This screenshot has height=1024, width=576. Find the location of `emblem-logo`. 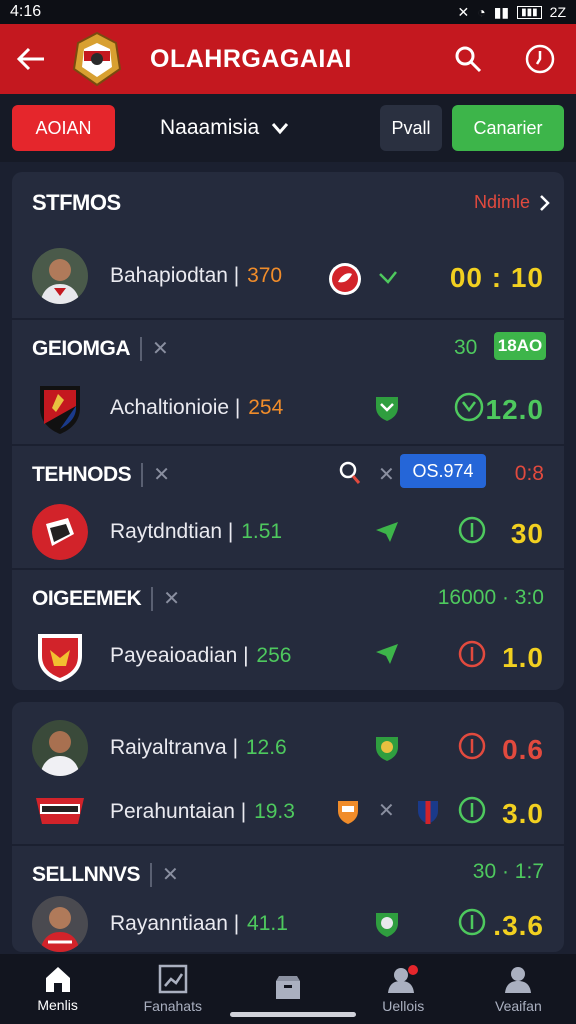

emblem-logo is located at coordinates (97, 59).